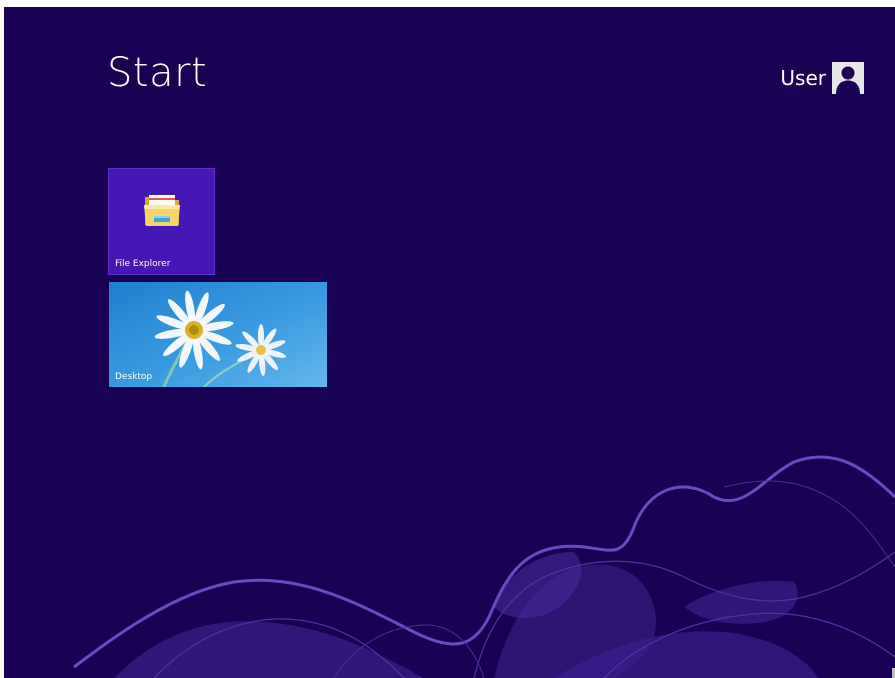 This screenshot has height=678, width=895. Describe the element at coordinates (157, 73) in the screenshot. I see `page-title: Start` at that location.